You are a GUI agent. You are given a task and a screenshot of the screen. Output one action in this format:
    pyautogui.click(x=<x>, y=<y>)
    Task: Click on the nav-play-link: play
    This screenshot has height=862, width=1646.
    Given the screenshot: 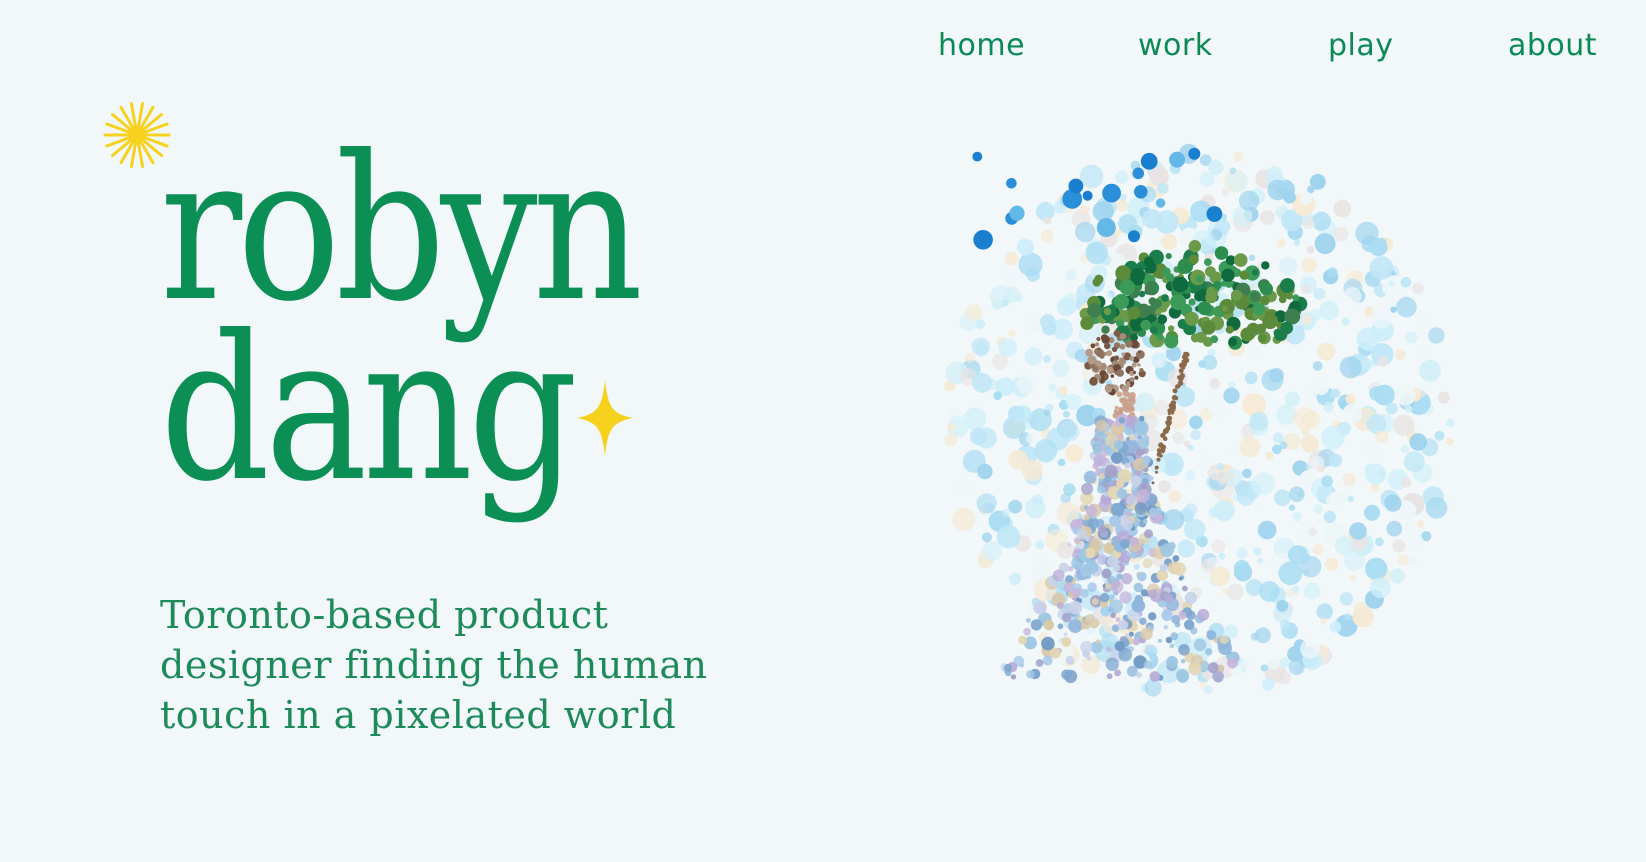 What is the action you would take?
    pyautogui.click(x=1361, y=45)
    